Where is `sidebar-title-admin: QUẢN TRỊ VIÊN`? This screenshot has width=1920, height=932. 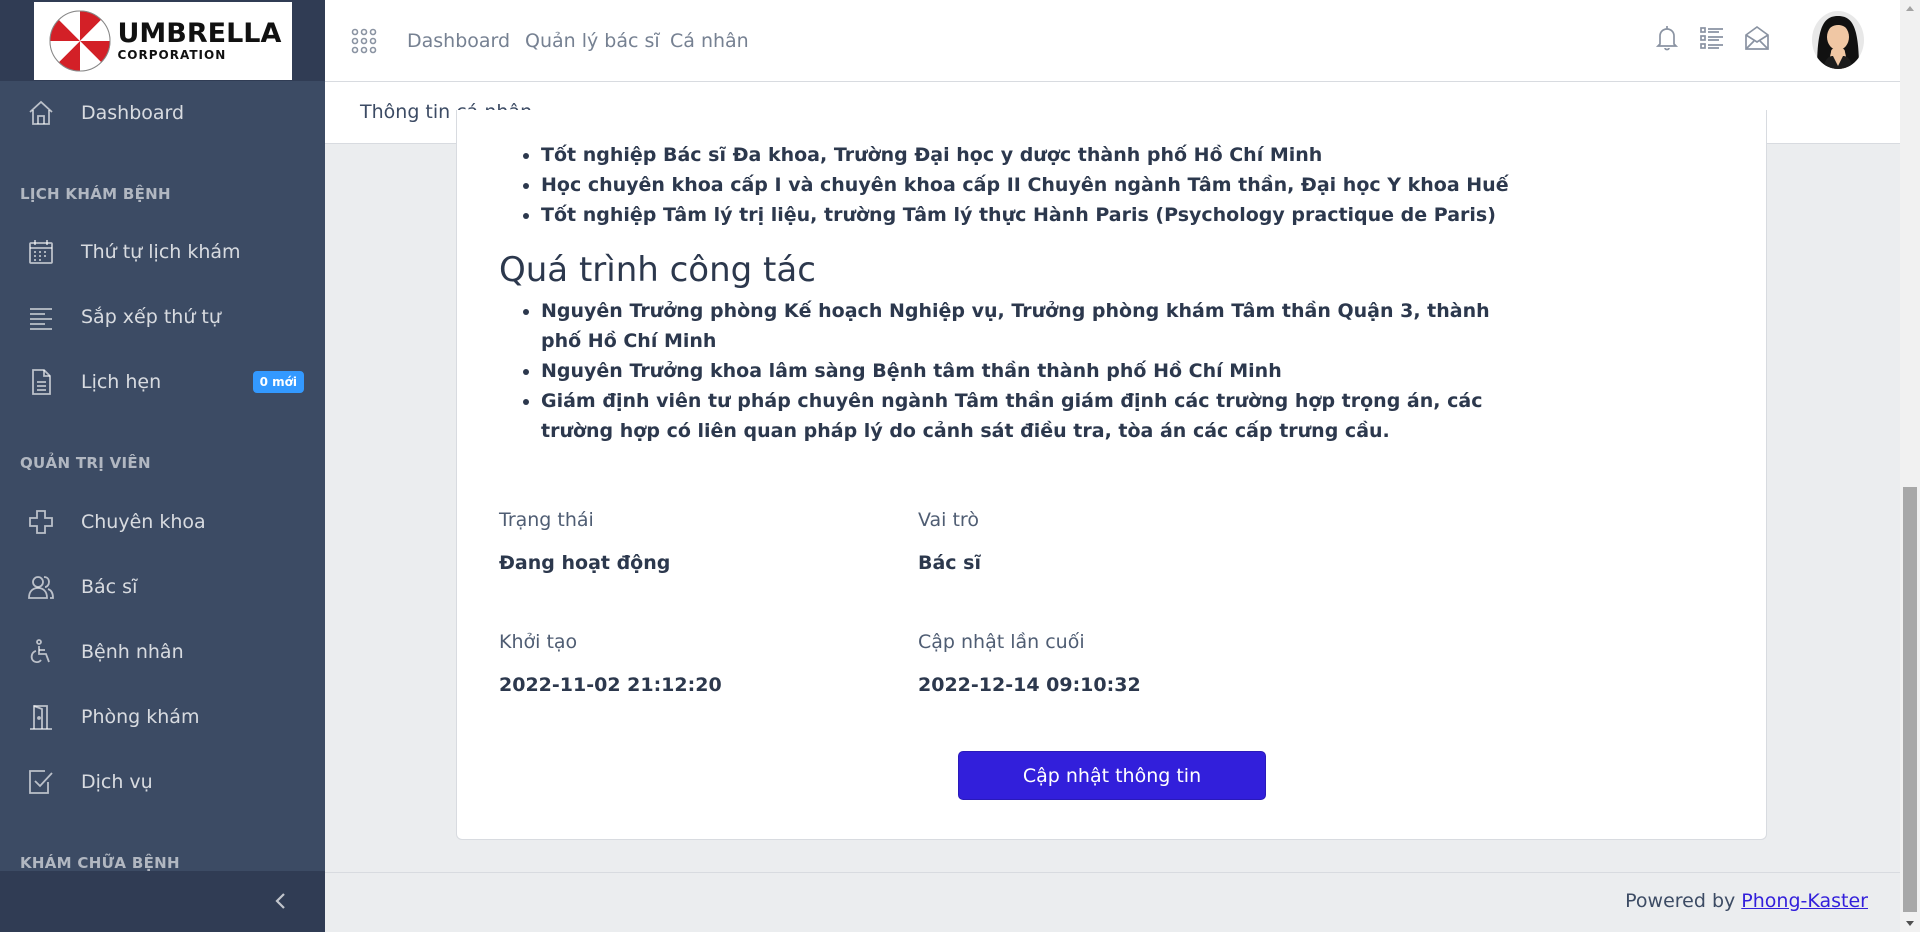
sidebar-title-admin: QUẢN TRỊ VIÊN is located at coordinates (85, 463).